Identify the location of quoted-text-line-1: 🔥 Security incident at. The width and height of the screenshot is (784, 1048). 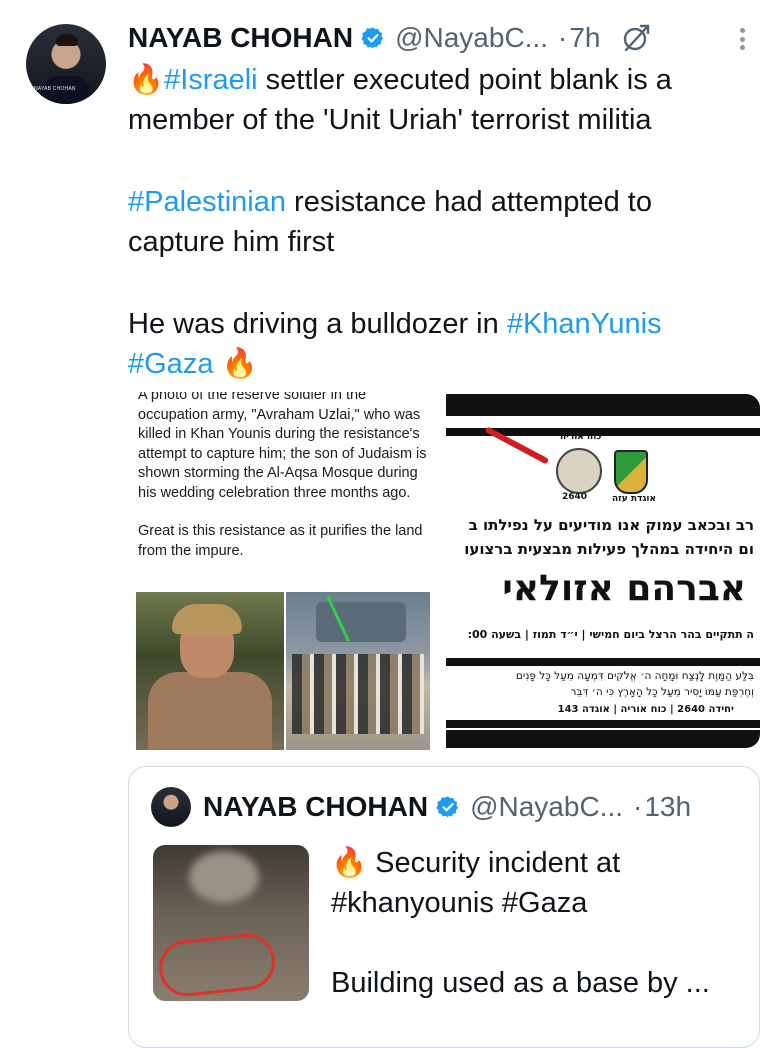
(536, 863).